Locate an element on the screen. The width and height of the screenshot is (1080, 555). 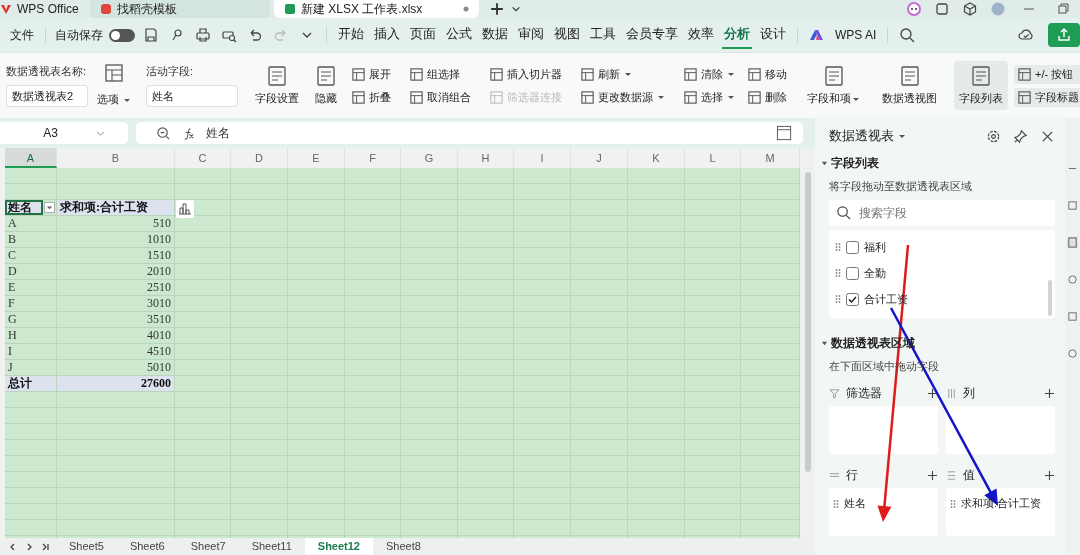
search-icon is located at coordinates (907, 35).